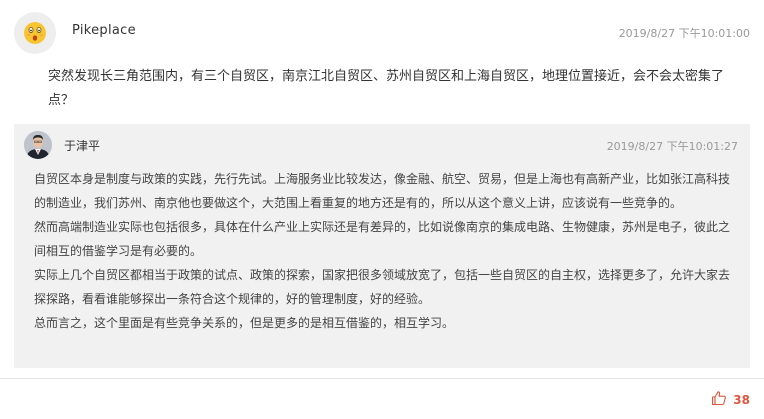  What do you see at coordinates (684, 33) in the screenshot?
I see `question-timestamp: 2019/8/27 下午10:01:00` at bounding box center [684, 33].